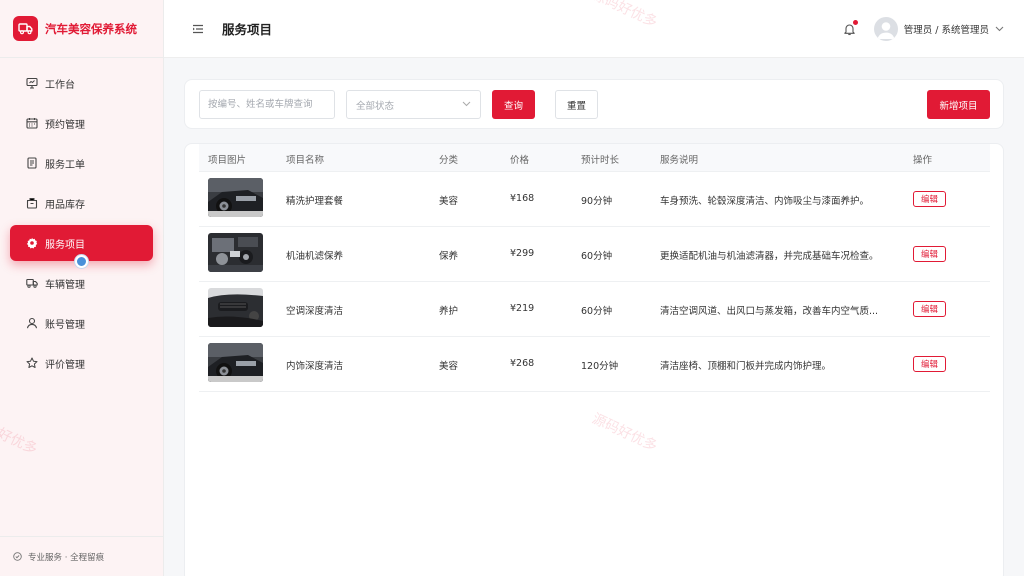  Describe the element at coordinates (32, 323) in the screenshot. I see `user-icon` at that location.